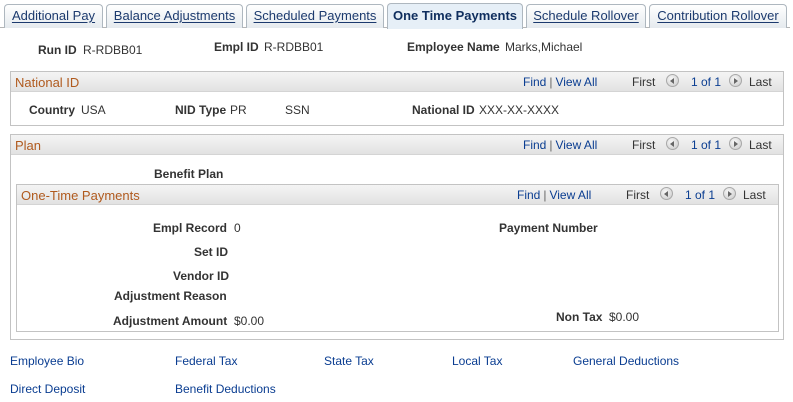  Describe the element at coordinates (47, 82) in the screenshot. I see `national-id-title: National ID` at that location.